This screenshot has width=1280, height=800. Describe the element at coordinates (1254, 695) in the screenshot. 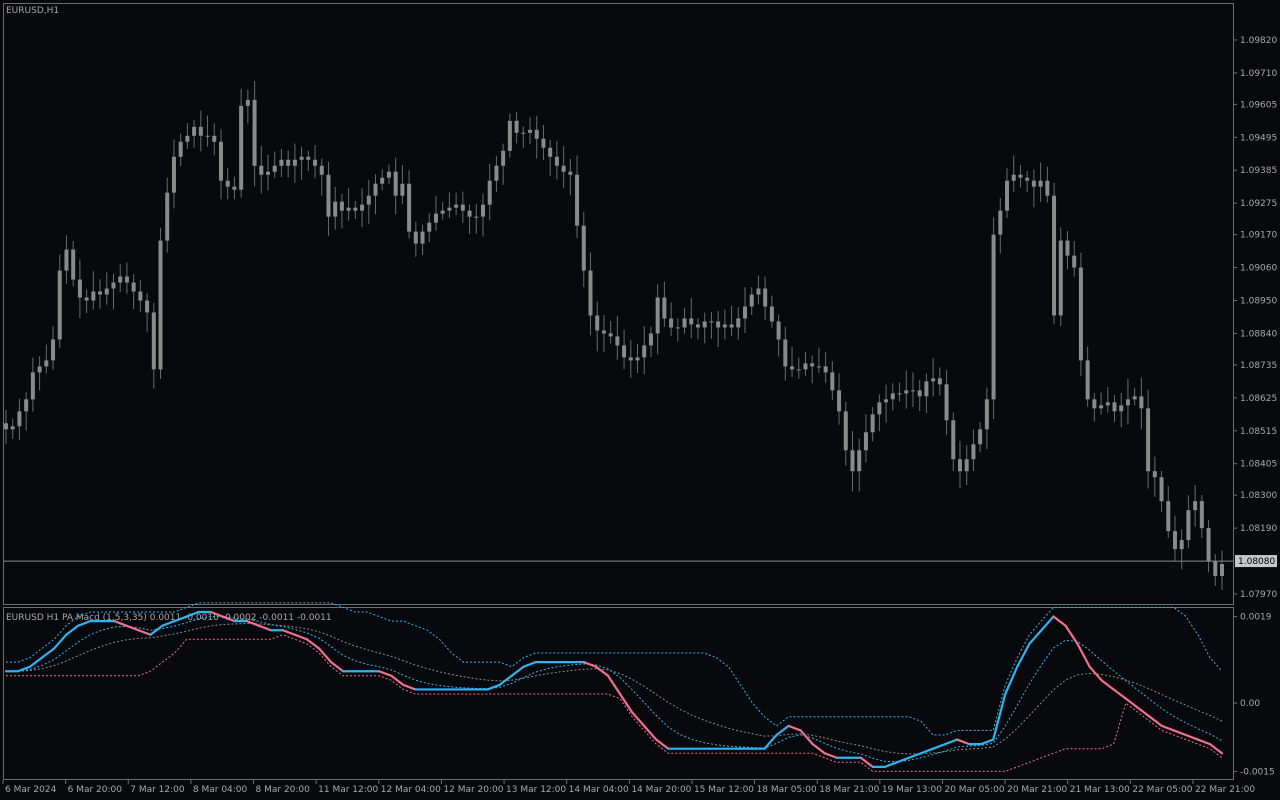

I see `macd-axis: 0.0019 0.00 -0.0015` at that location.